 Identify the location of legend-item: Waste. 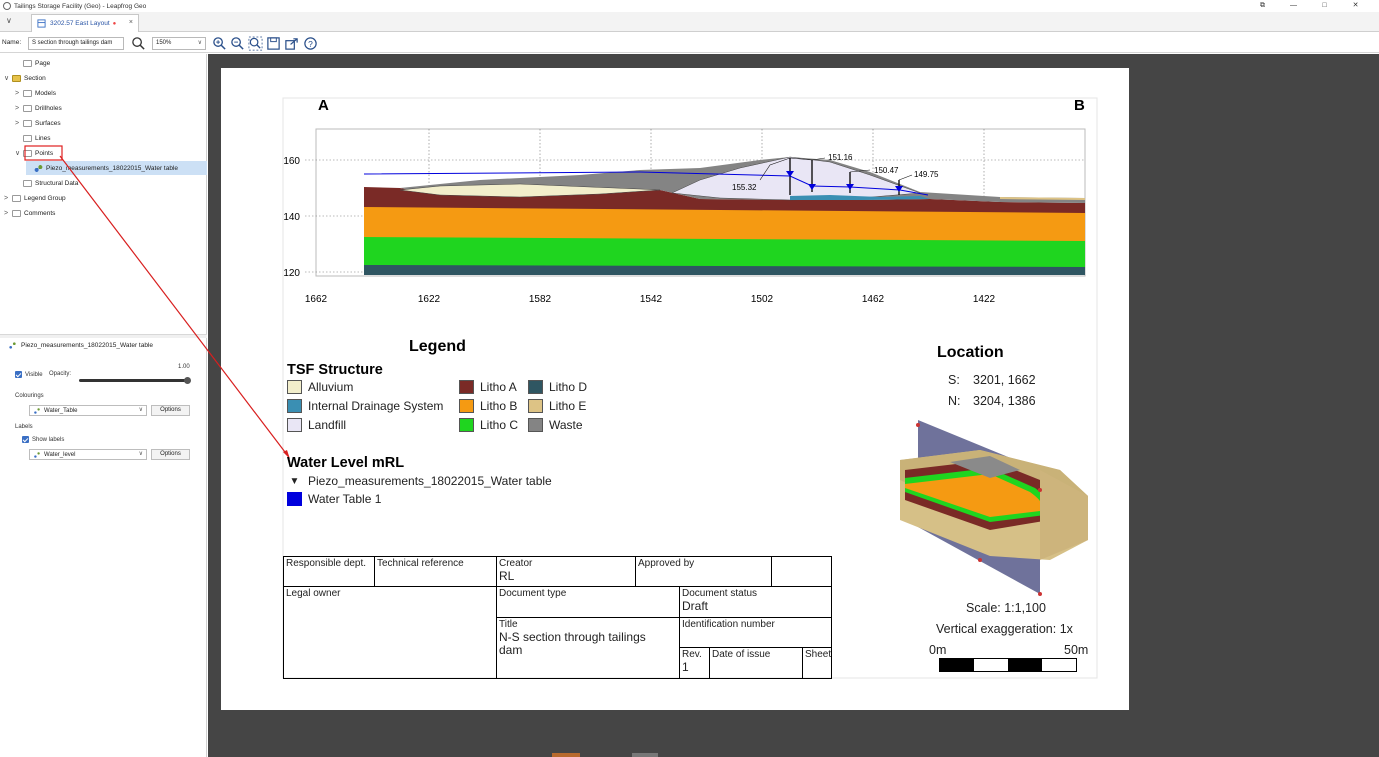
(555, 425).